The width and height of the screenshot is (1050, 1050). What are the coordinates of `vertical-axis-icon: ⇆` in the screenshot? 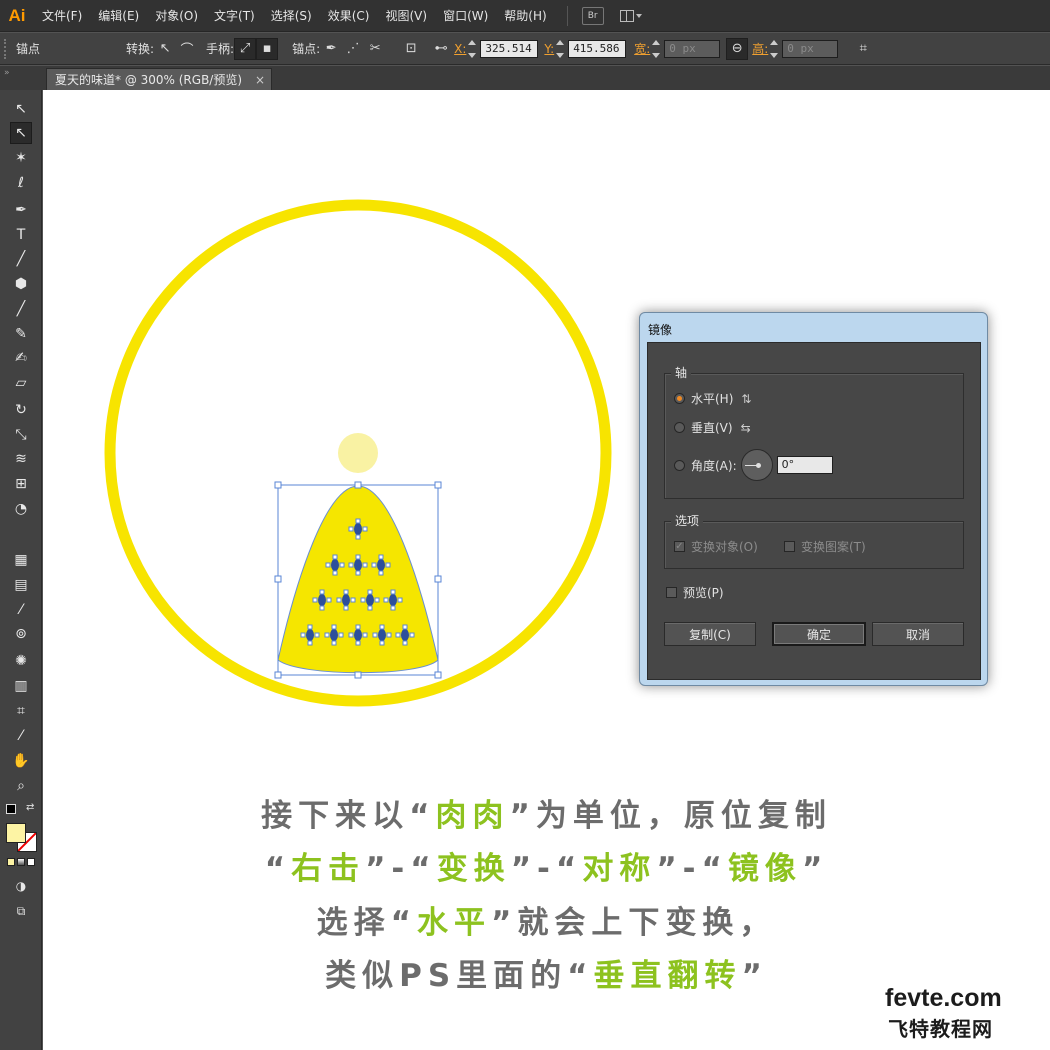 It's located at (745, 427).